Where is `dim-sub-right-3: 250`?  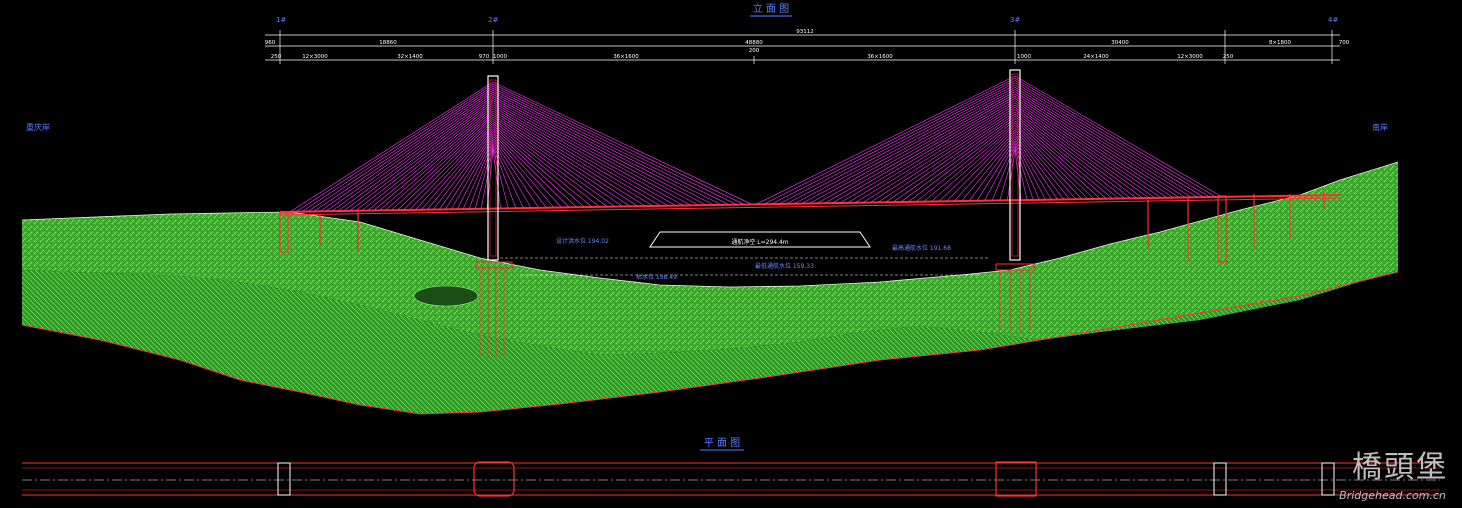
dim-sub-right-3: 250 is located at coordinates (1228, 57).